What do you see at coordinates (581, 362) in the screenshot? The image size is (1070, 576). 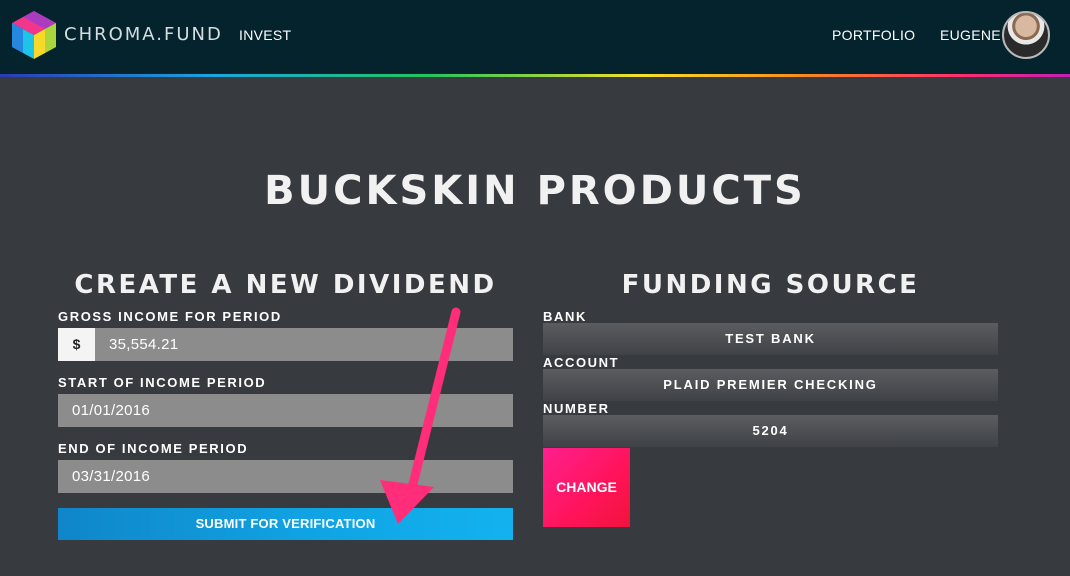 I see `account-label: ACCOUNT` at bounding box center [581, 362].